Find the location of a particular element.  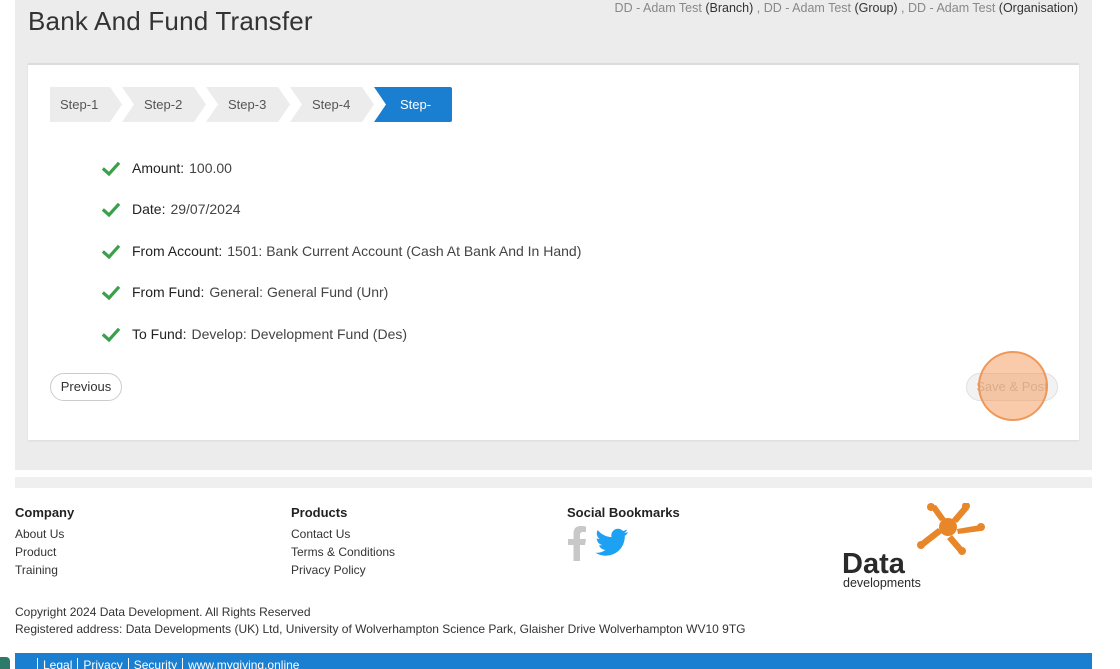

wizard-steps: Step-1 Step-2 Step-3 Step-4 Step-5 is located at coordinates (252, 104).